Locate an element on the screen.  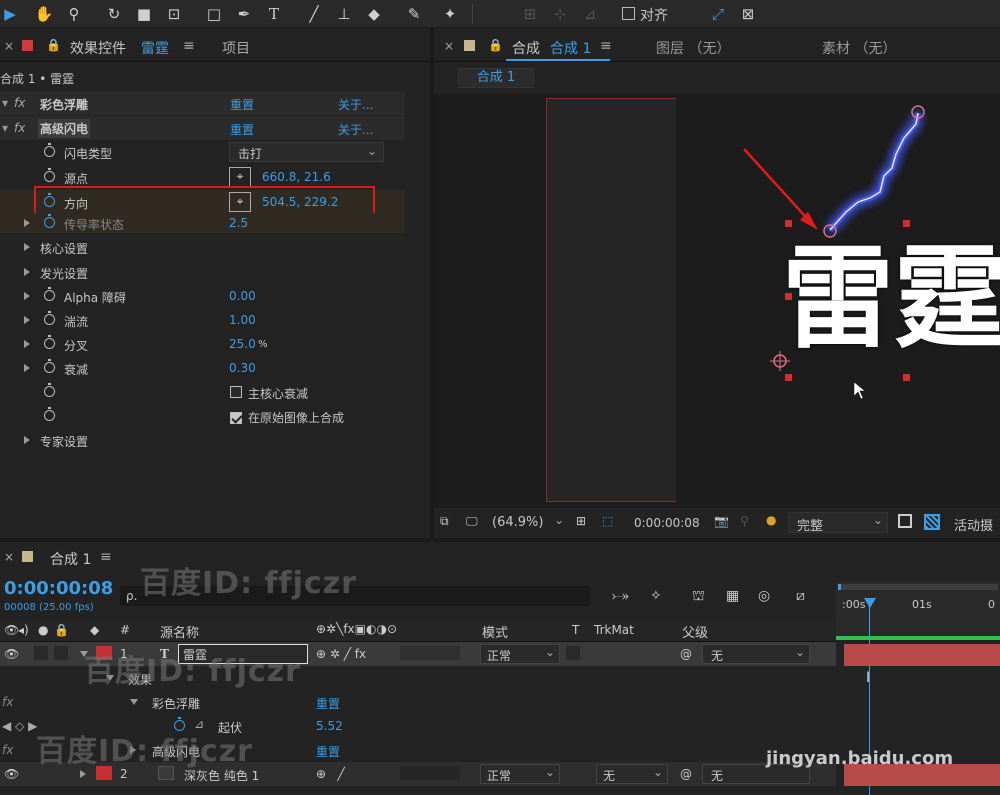
shy-layers-icon: ⛫ is located at coordinates (698, 597).